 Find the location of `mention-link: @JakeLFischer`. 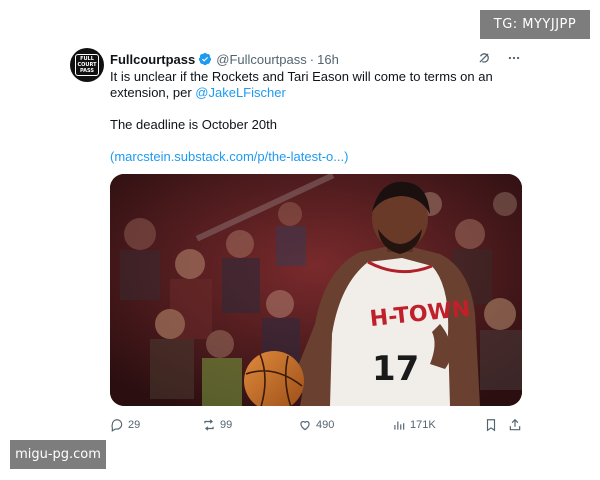

mention-link: @JakeLFischer is located at coordinates (240, 92).